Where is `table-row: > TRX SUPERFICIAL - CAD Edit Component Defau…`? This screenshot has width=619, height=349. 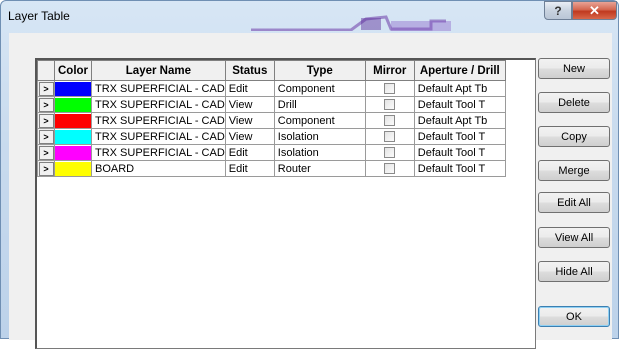 table-row: > TRX SUPERFICIAL - CAD Edit Component Defau… is located at coordinates (271, 88).